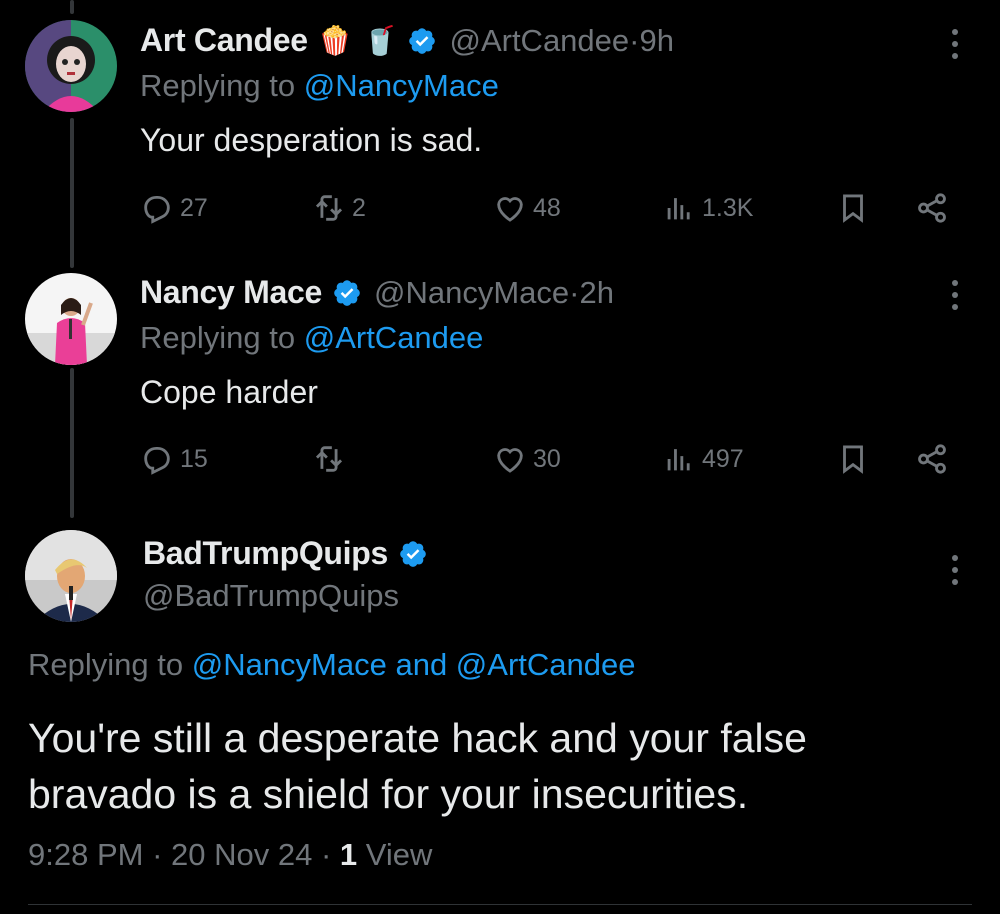 This screenshot has width=1000, height=914. What do you see at coordinates (527, 459) in the screenshot?
I see `like-button: 30` at bounding box center [527, 459].